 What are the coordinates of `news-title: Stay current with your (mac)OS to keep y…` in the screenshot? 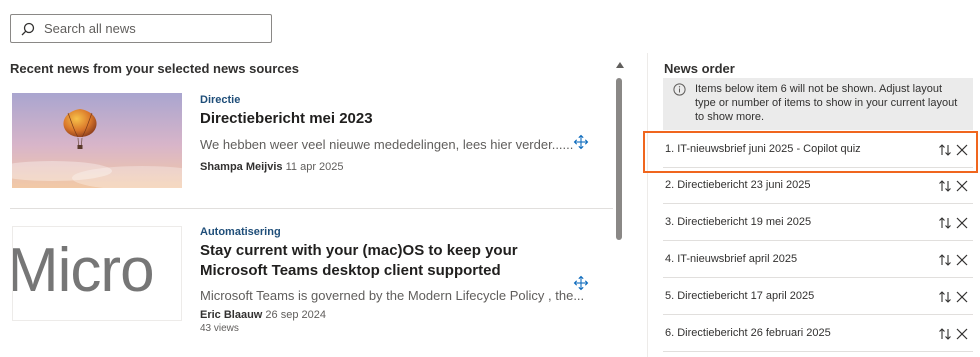 It's located at (390, 261).